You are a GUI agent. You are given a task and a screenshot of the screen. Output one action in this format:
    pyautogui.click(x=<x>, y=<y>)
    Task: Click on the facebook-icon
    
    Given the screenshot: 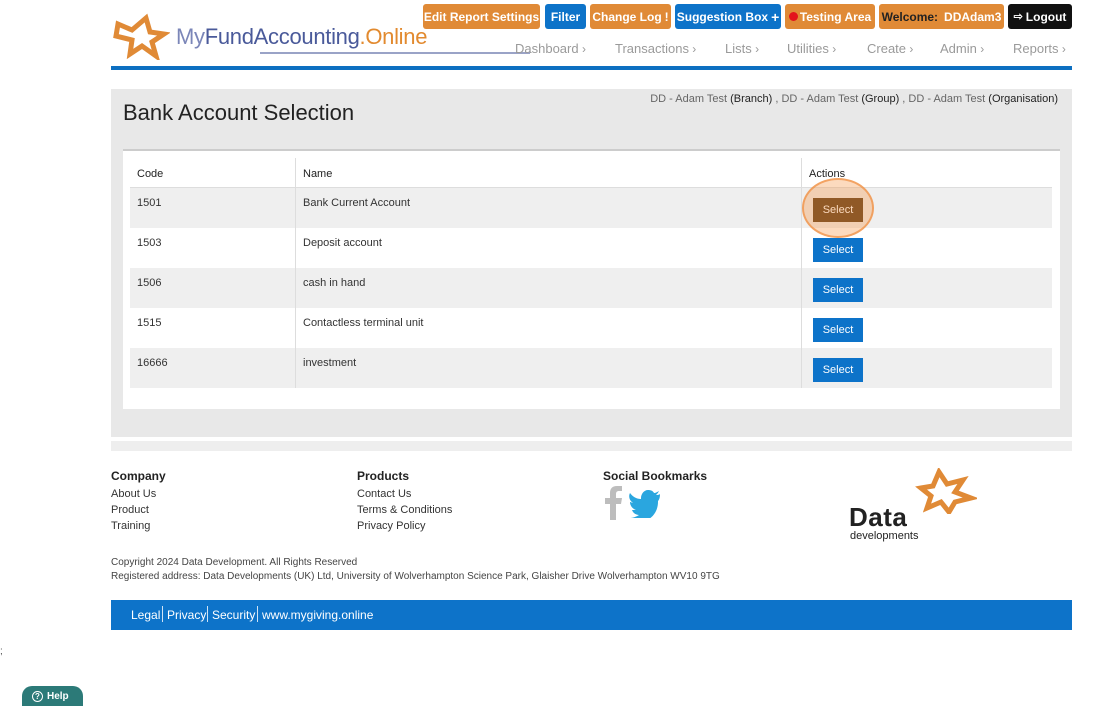 What is the action you would take?
    pyautogui.click(x=613, y=505)
    